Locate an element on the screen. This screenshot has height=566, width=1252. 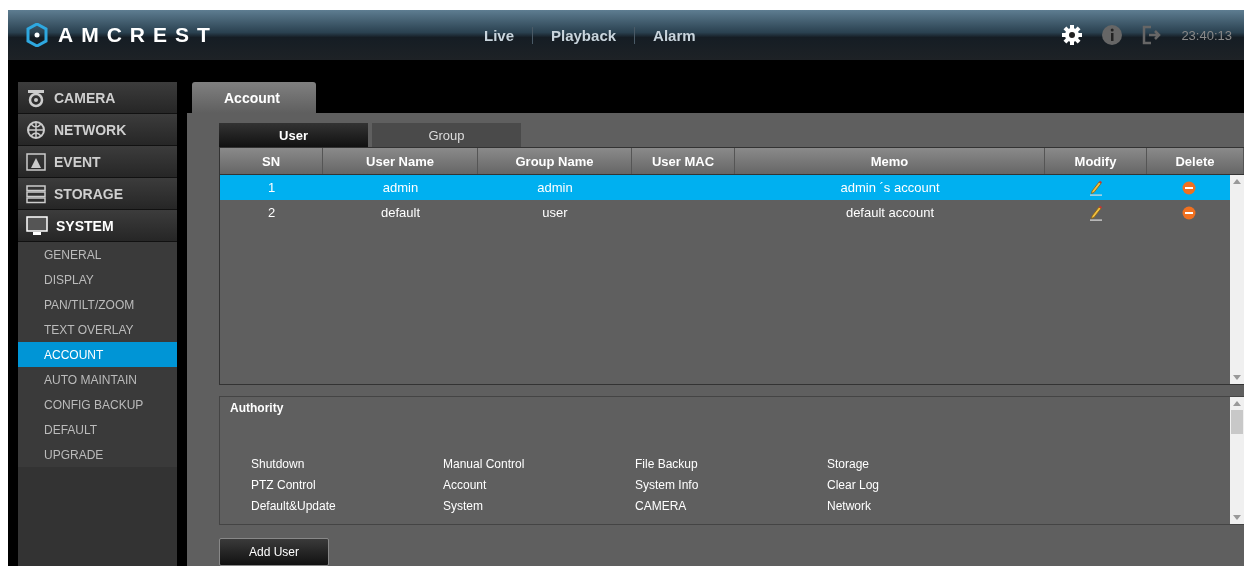
sidebar-item: NETWORK is located at coordinates (97, 130).